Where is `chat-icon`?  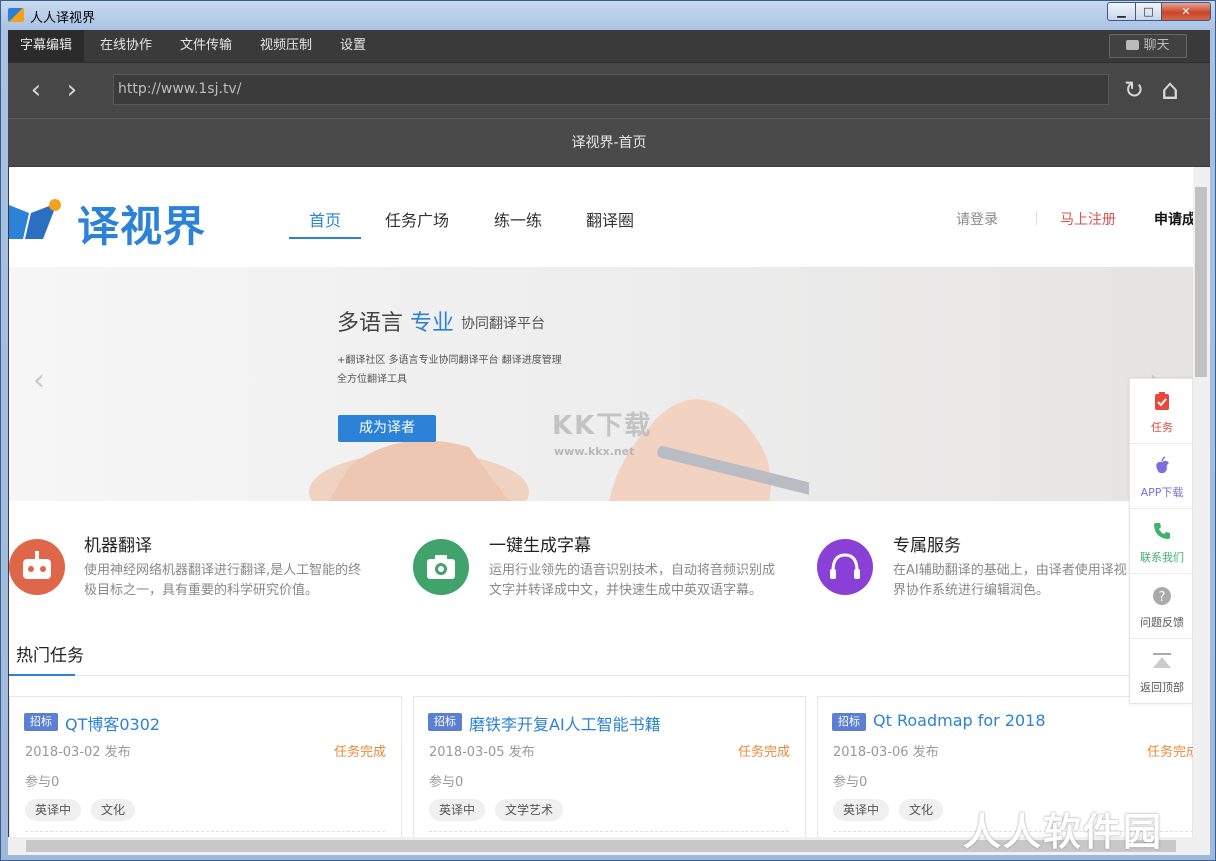 chat-icon is located at coordinates (1132, 45).